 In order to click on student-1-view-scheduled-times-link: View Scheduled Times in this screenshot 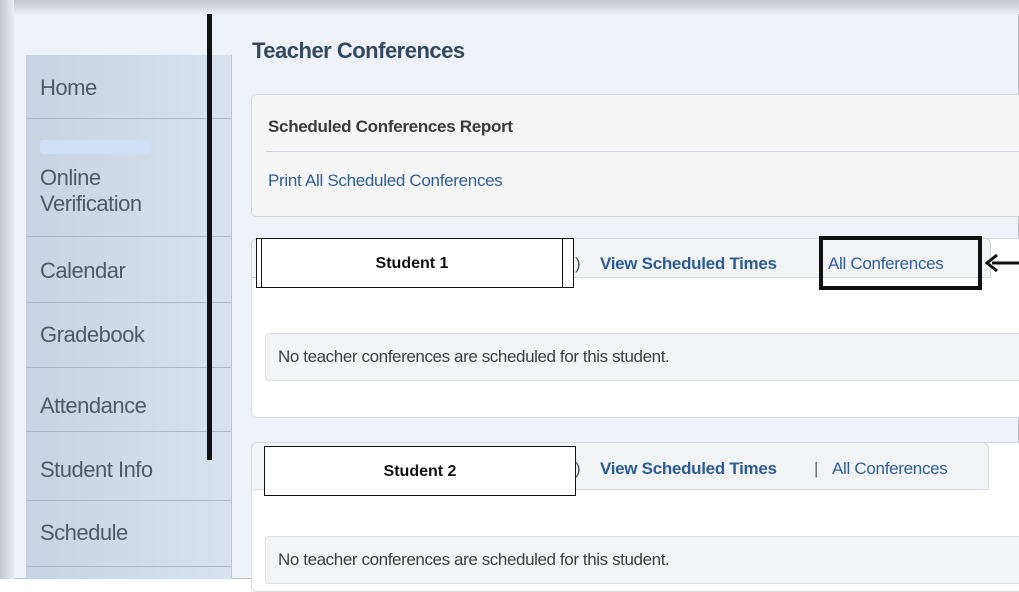, I will do `click(688, 264)`.